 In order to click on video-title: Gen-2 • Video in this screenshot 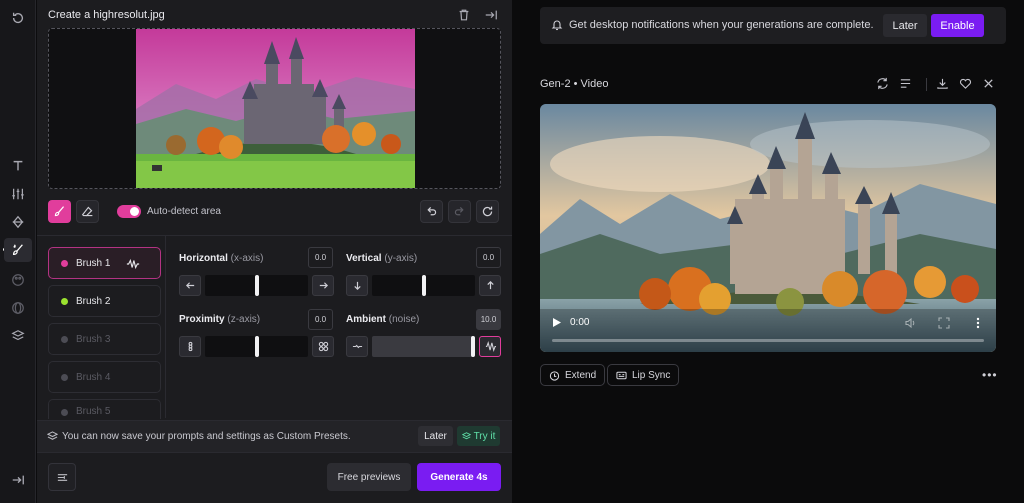, I will do `click(574, 84)`.